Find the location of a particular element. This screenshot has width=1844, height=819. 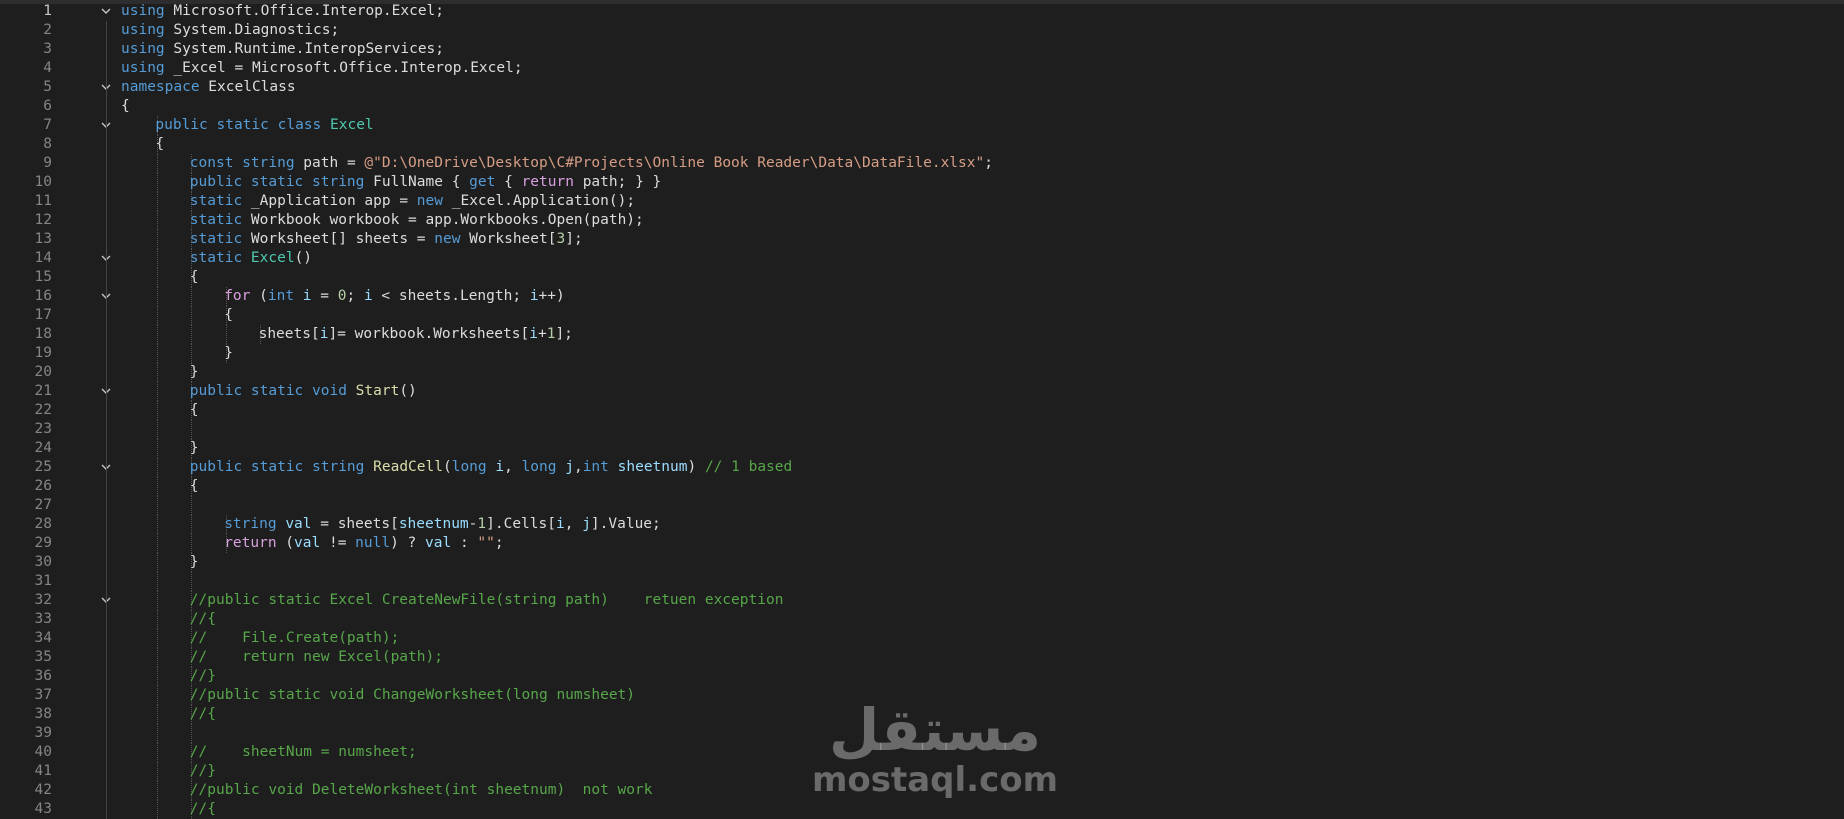

code-line: 34 // File.Create(path); is located at coordinates (922, 638).